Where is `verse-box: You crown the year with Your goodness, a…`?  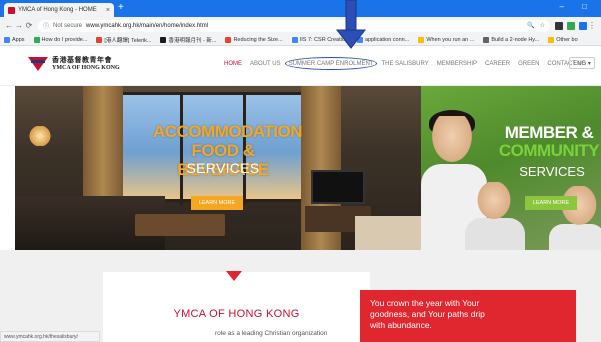 verse-box: You crown the year with Your goodness, a… is located at coordinates (468, 316).